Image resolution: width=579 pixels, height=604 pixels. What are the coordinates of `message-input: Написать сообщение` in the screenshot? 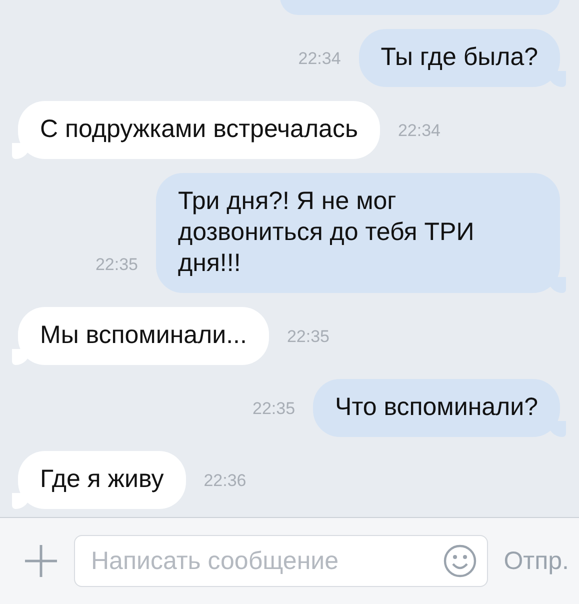 It's located at (262, 561).